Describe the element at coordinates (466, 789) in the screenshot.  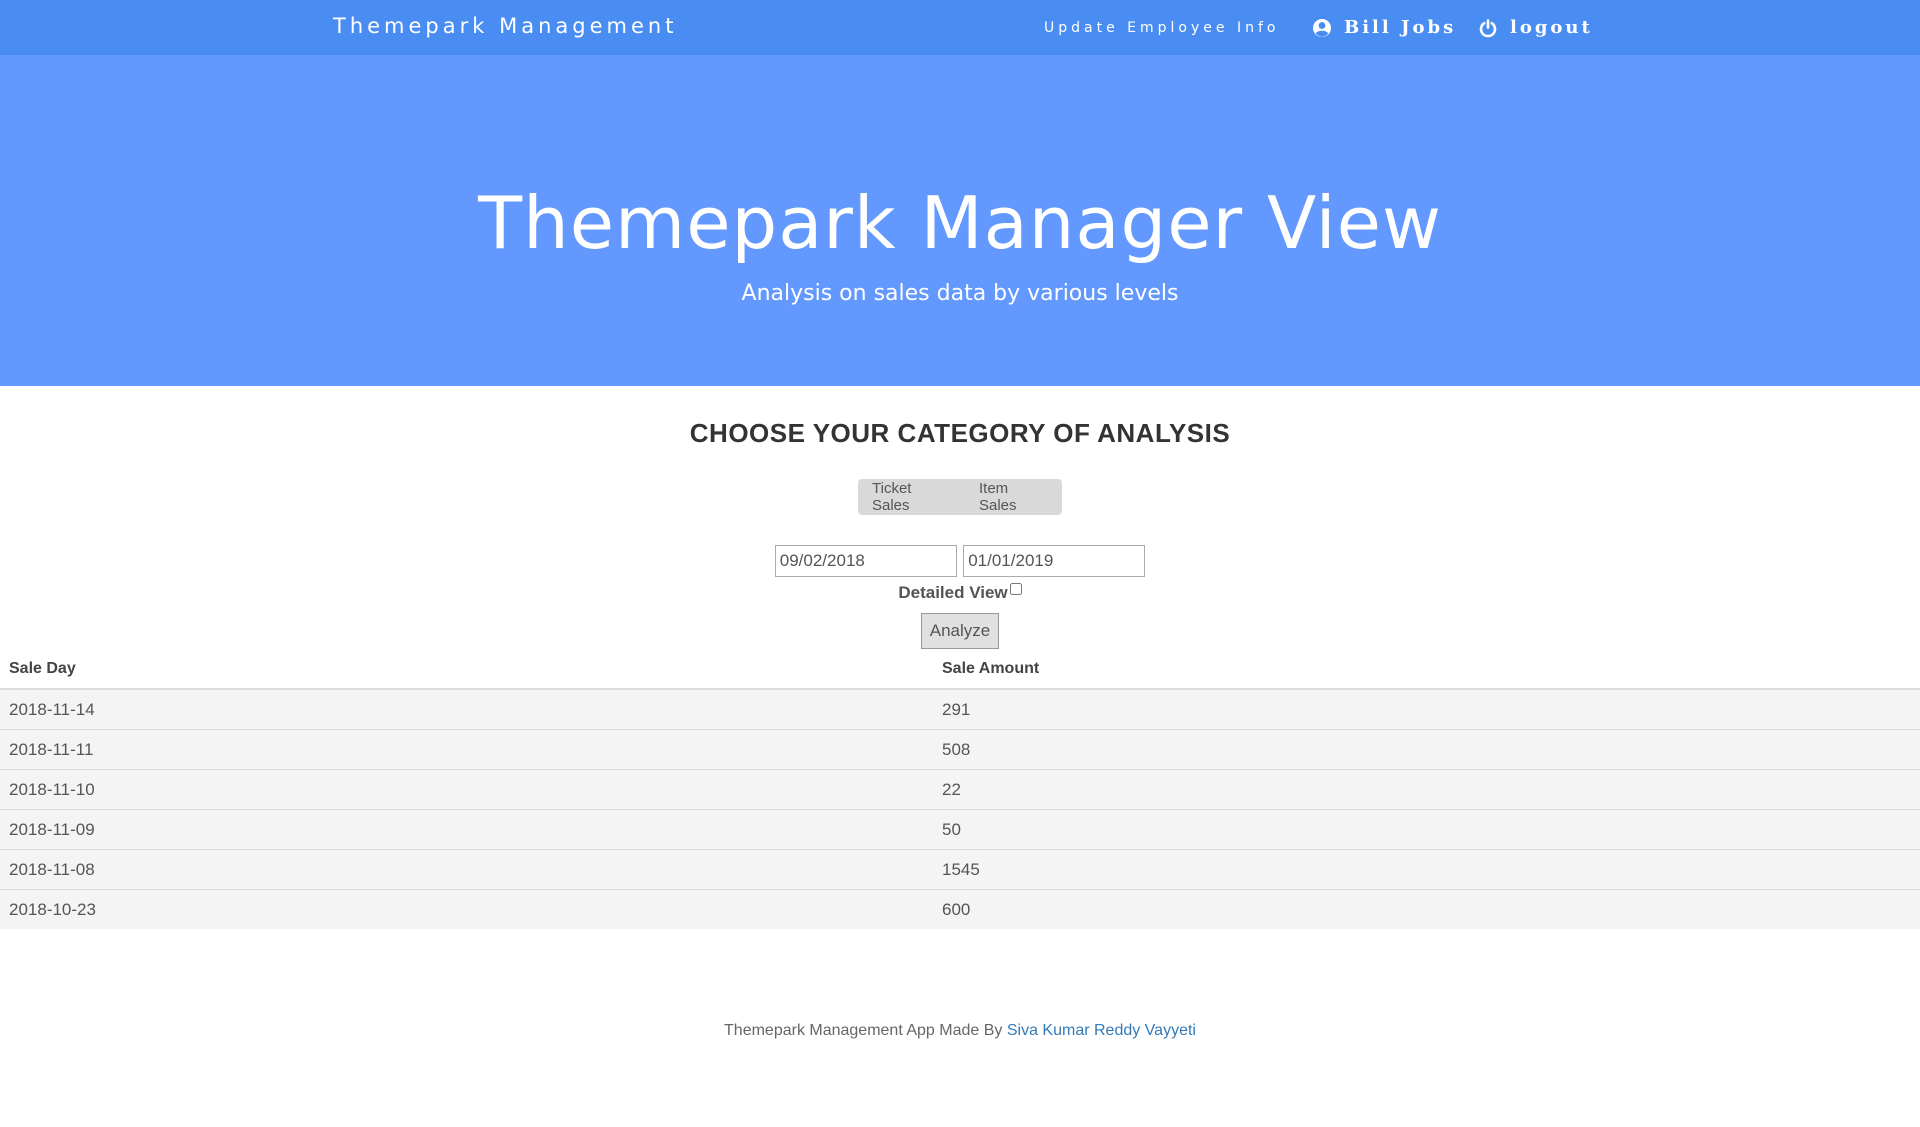
I see `sale-day-cell: 2018-11-10` at that location.